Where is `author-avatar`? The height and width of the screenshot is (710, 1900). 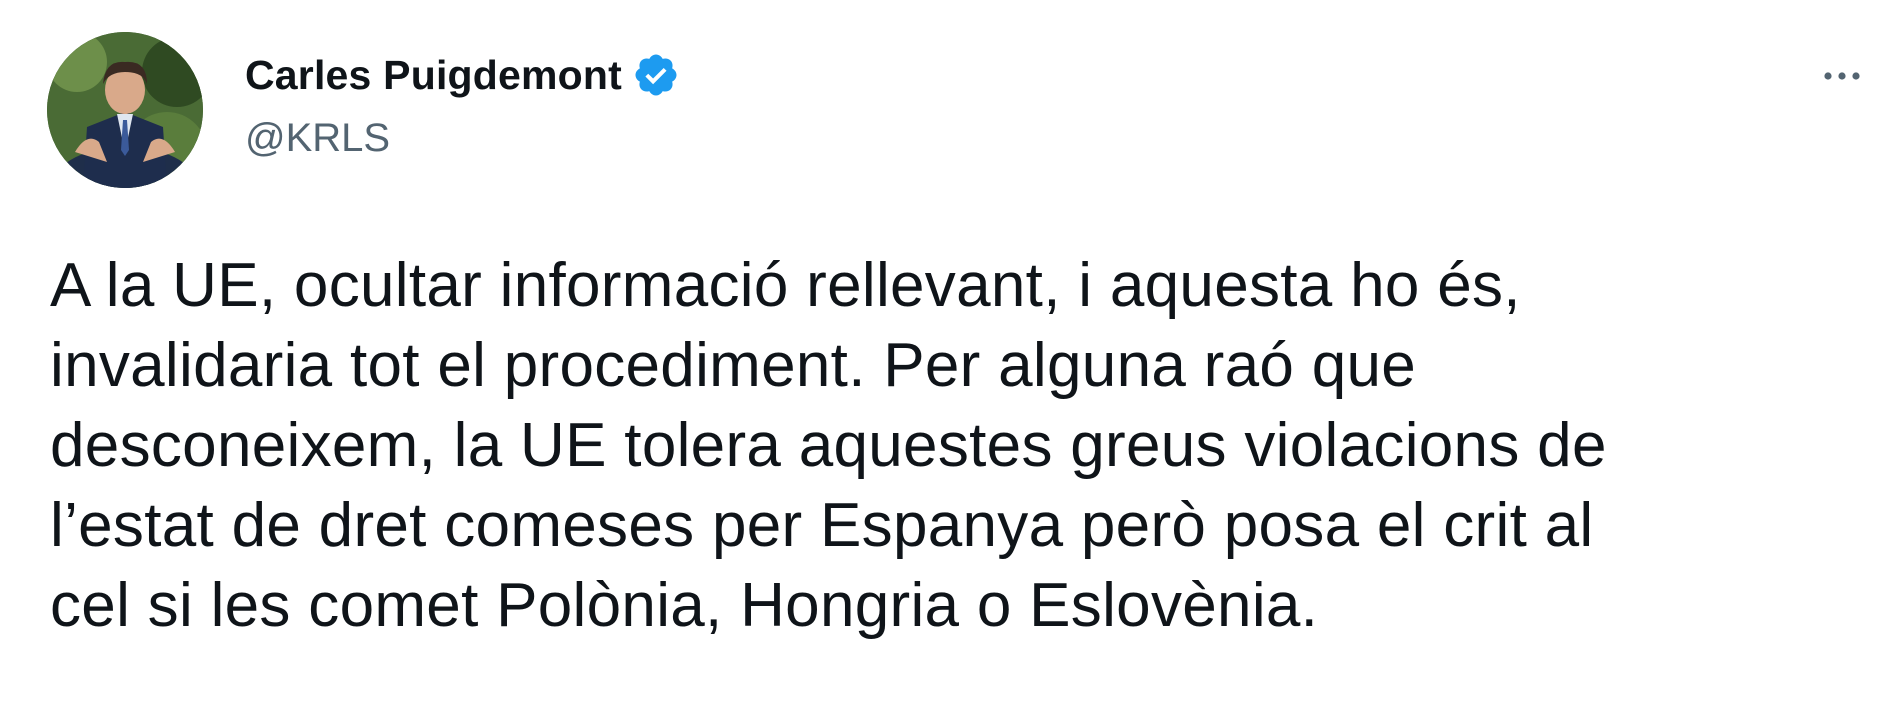
author-avatar is located at coordinates (125, 110).